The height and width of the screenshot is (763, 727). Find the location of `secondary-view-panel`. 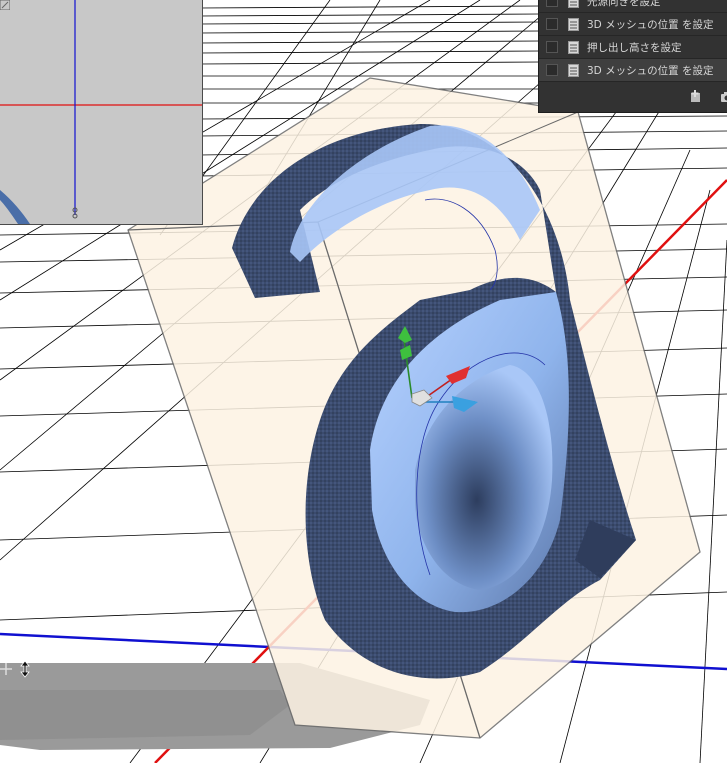

secondary-view-panel is located at coordinates (101, 112).